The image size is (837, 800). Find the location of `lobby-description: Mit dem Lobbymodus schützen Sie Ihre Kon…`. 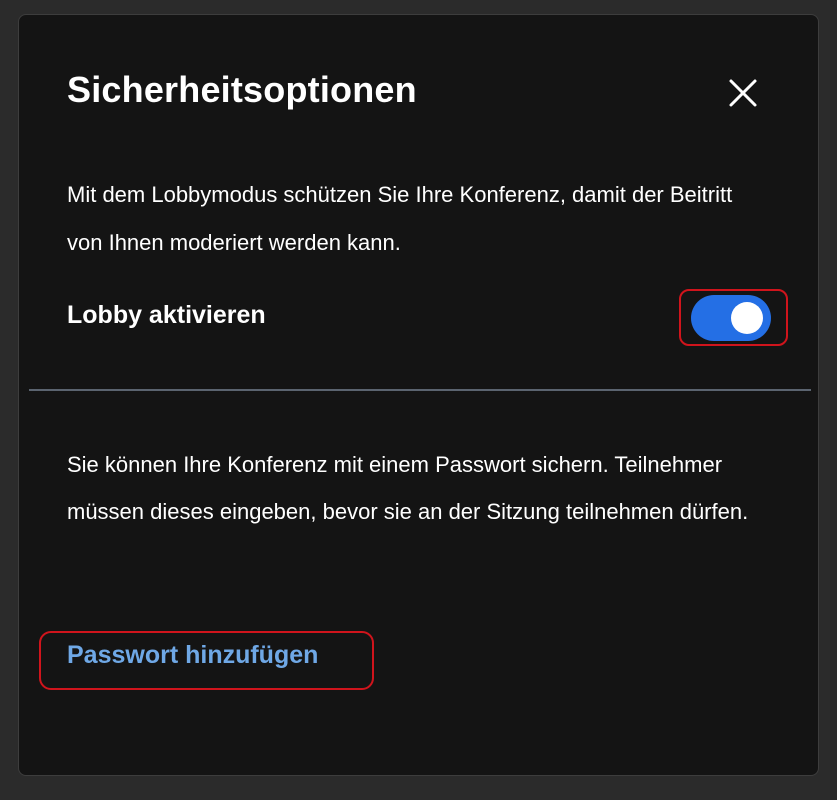

lobby-description: Mit dem Lobbymodus schützen Sie Ihre Kon… is located at coordinates (400, 218).